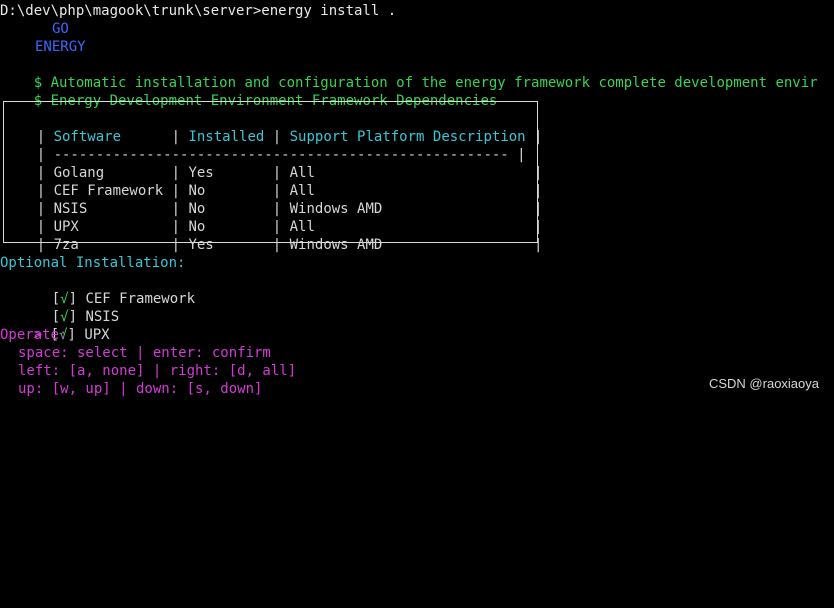 The image size is (834, 608). Describe the element at coordinates (97, 335) in the screenshot. I see `optional-item-label: UPX` at that location.